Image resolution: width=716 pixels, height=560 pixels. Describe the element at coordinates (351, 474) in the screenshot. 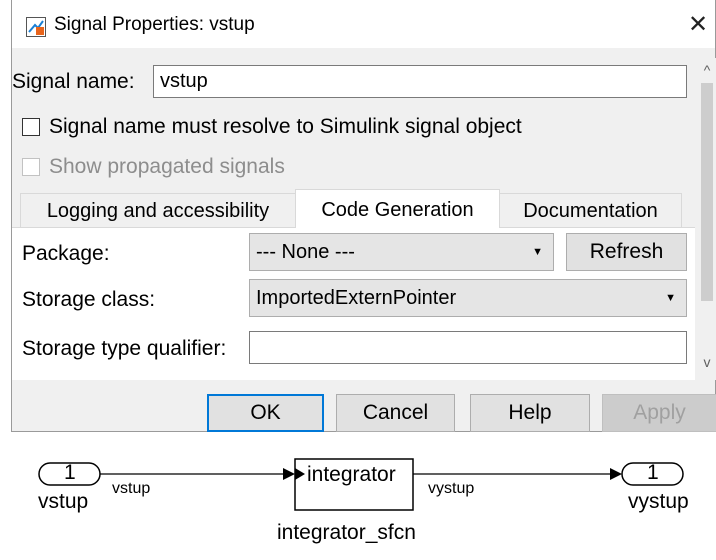

I see `integrator-block-label: integrator` at that location.